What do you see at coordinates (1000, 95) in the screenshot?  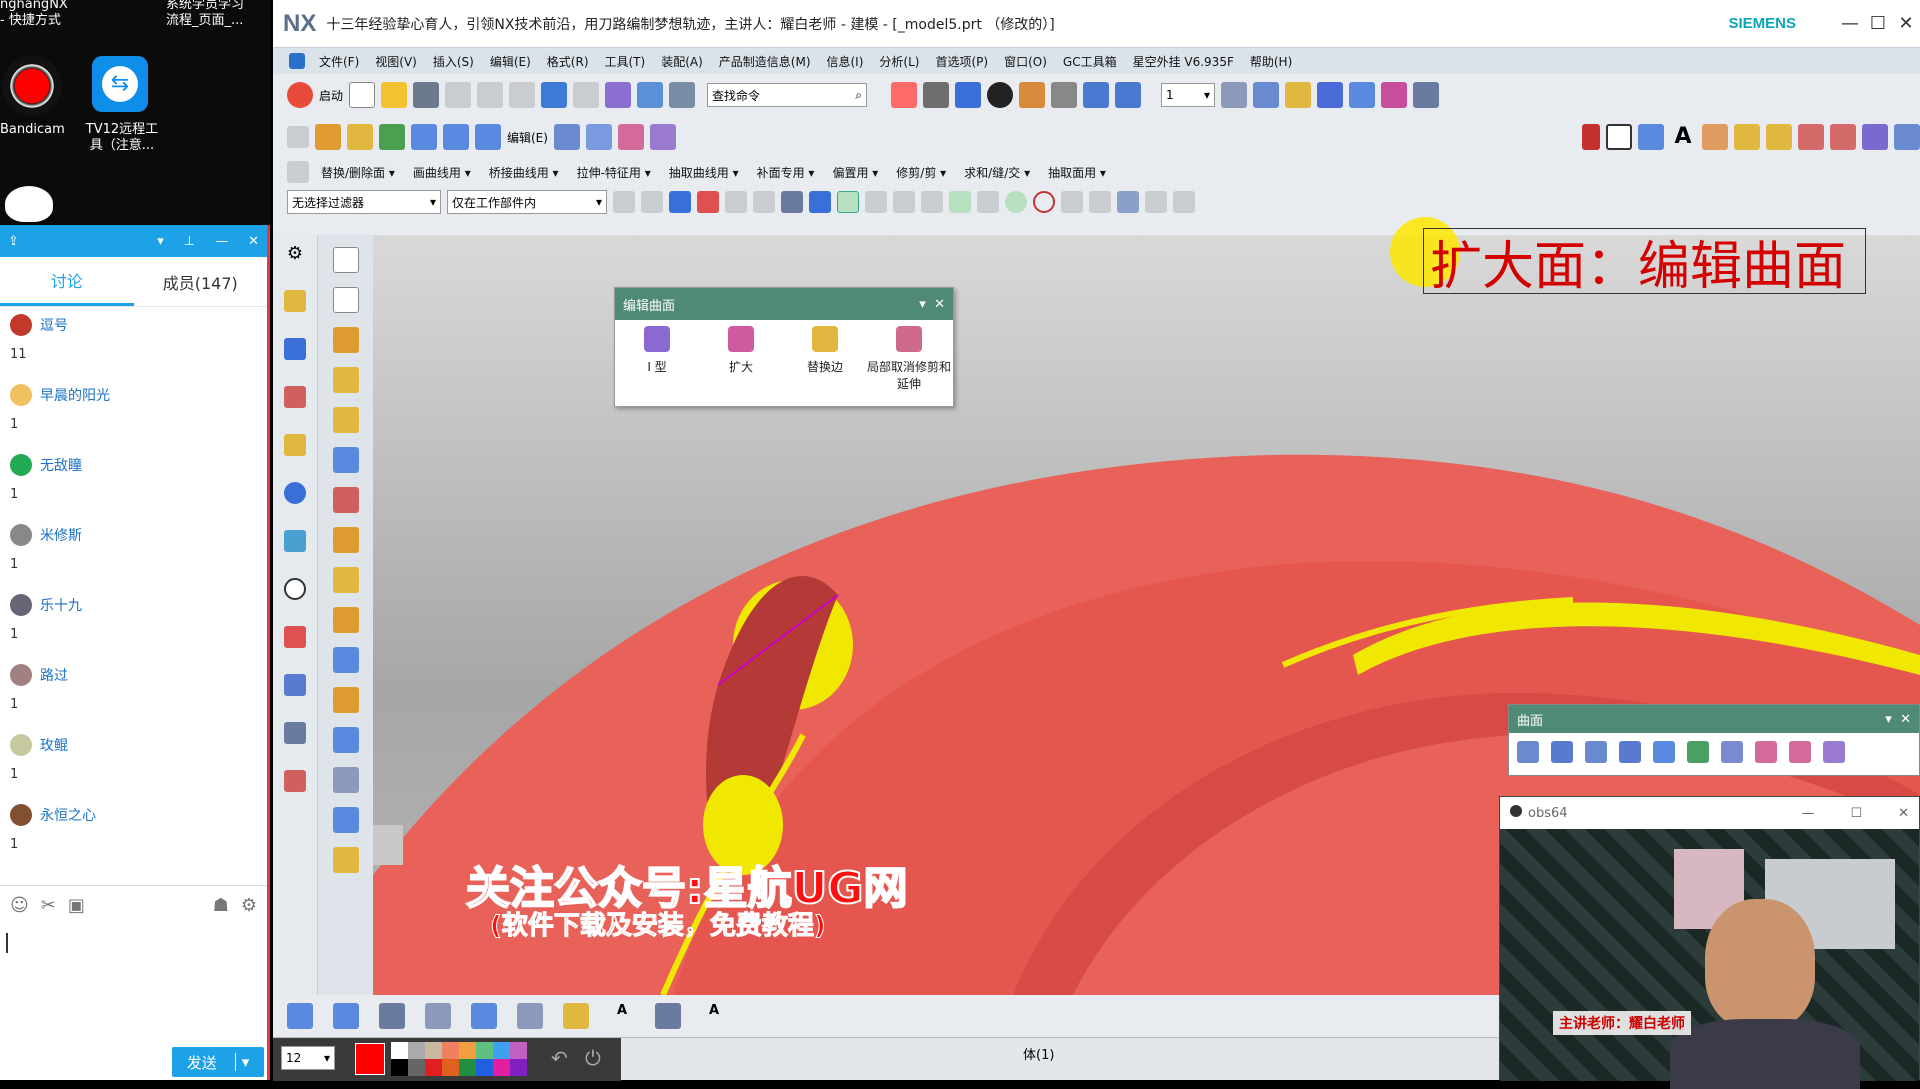 I see `shading-icon` at bounding box center [1000, 95].